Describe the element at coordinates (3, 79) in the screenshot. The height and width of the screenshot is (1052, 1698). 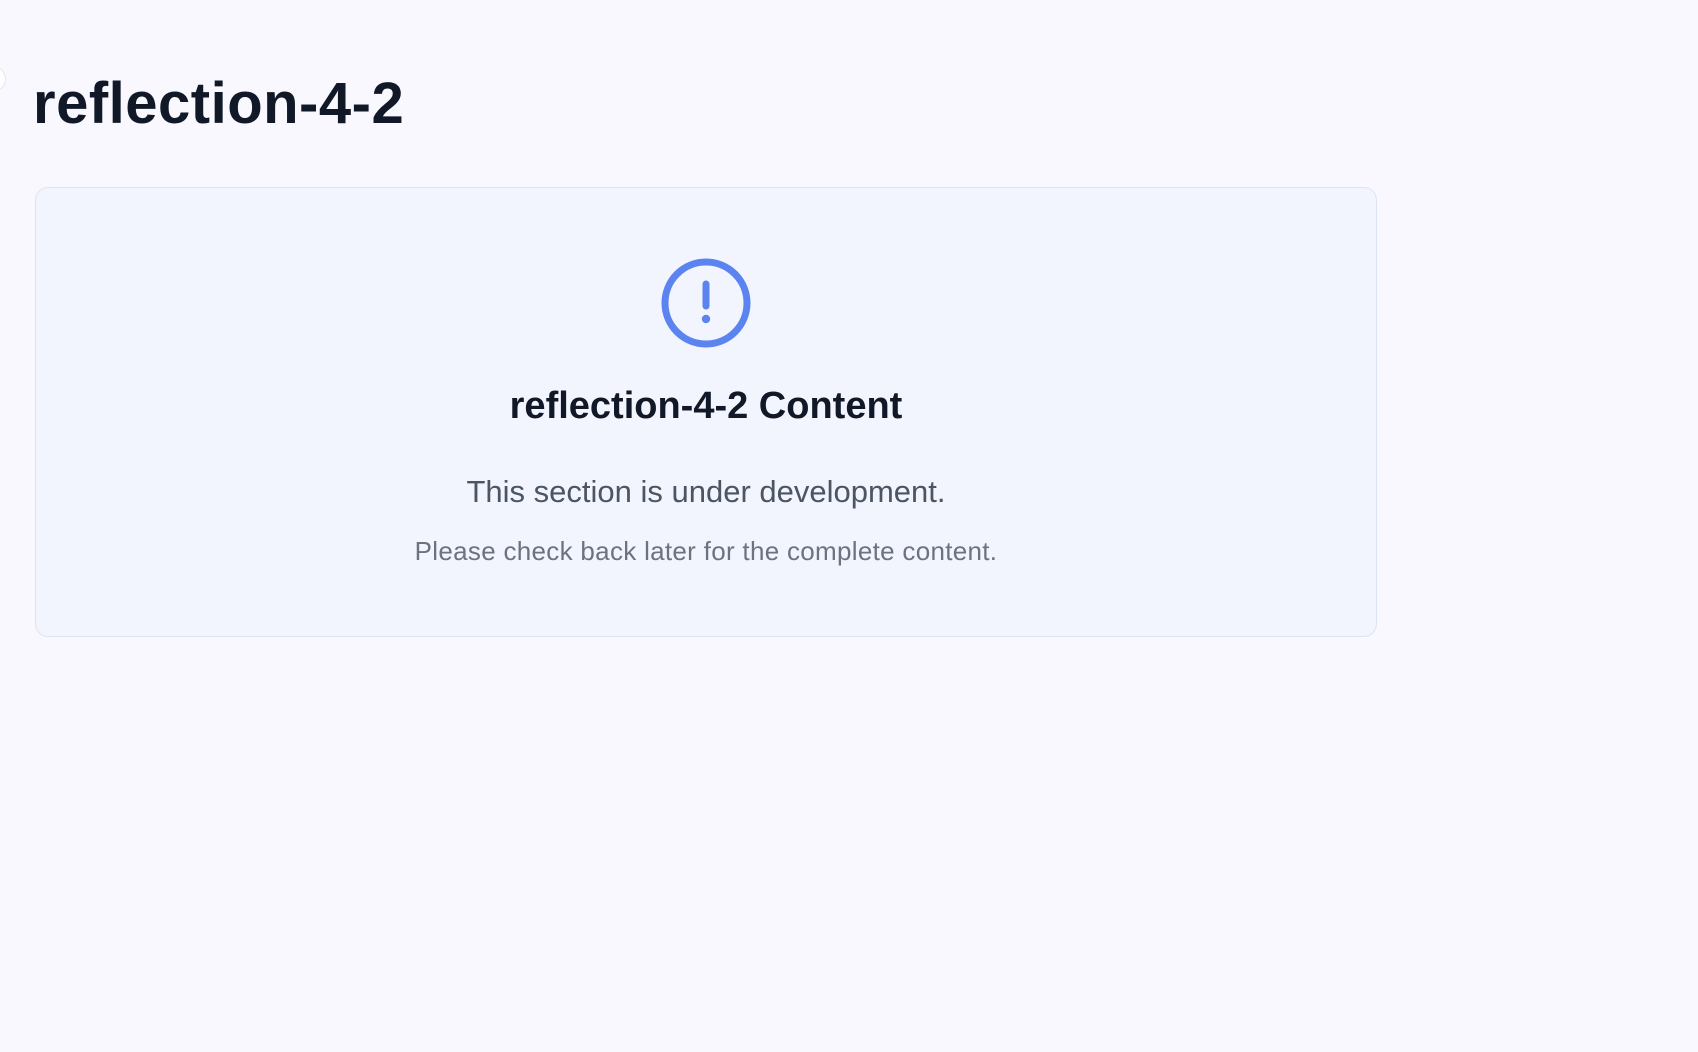
I see `sidebar-toggle-handle` at that location.